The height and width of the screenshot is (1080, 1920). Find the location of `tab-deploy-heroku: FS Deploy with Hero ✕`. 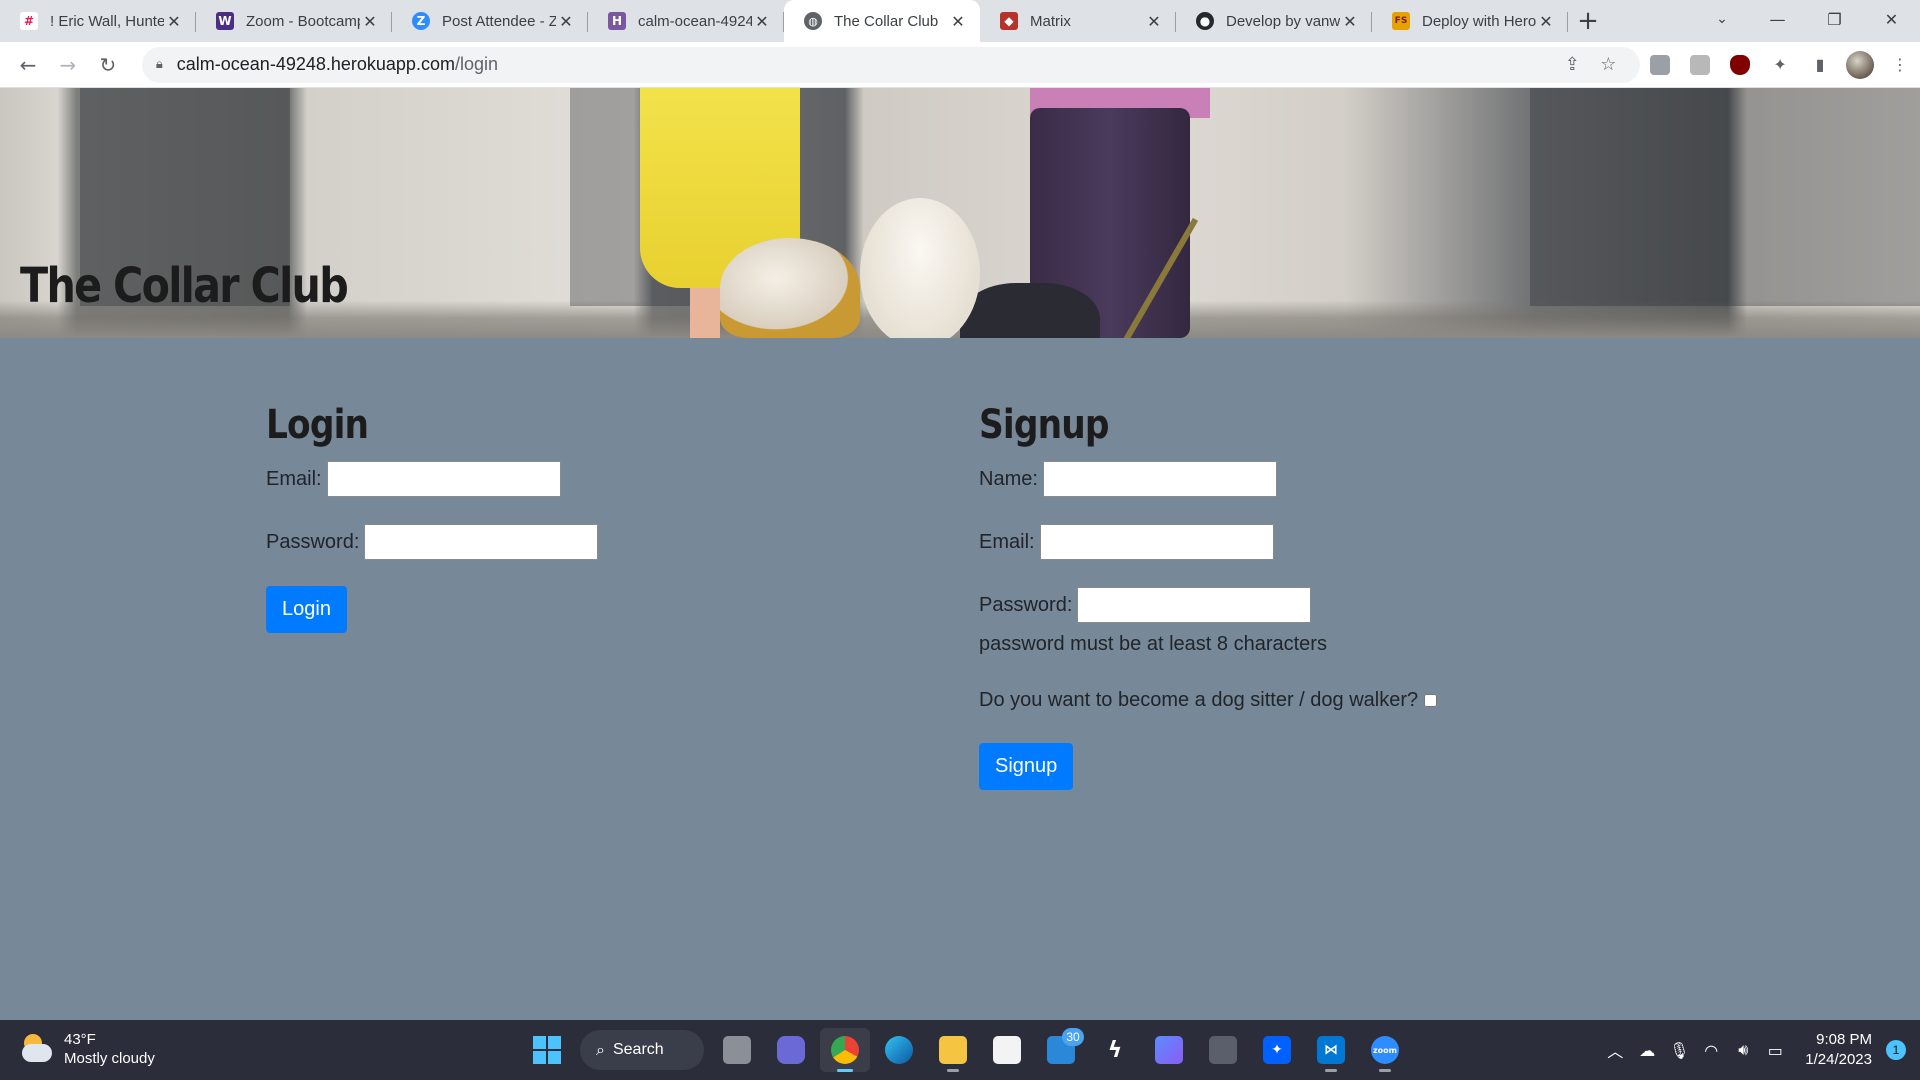

tab-deploy-heroku: FS Deploy with Hero ✕ is located at coordinates (1470, 21).